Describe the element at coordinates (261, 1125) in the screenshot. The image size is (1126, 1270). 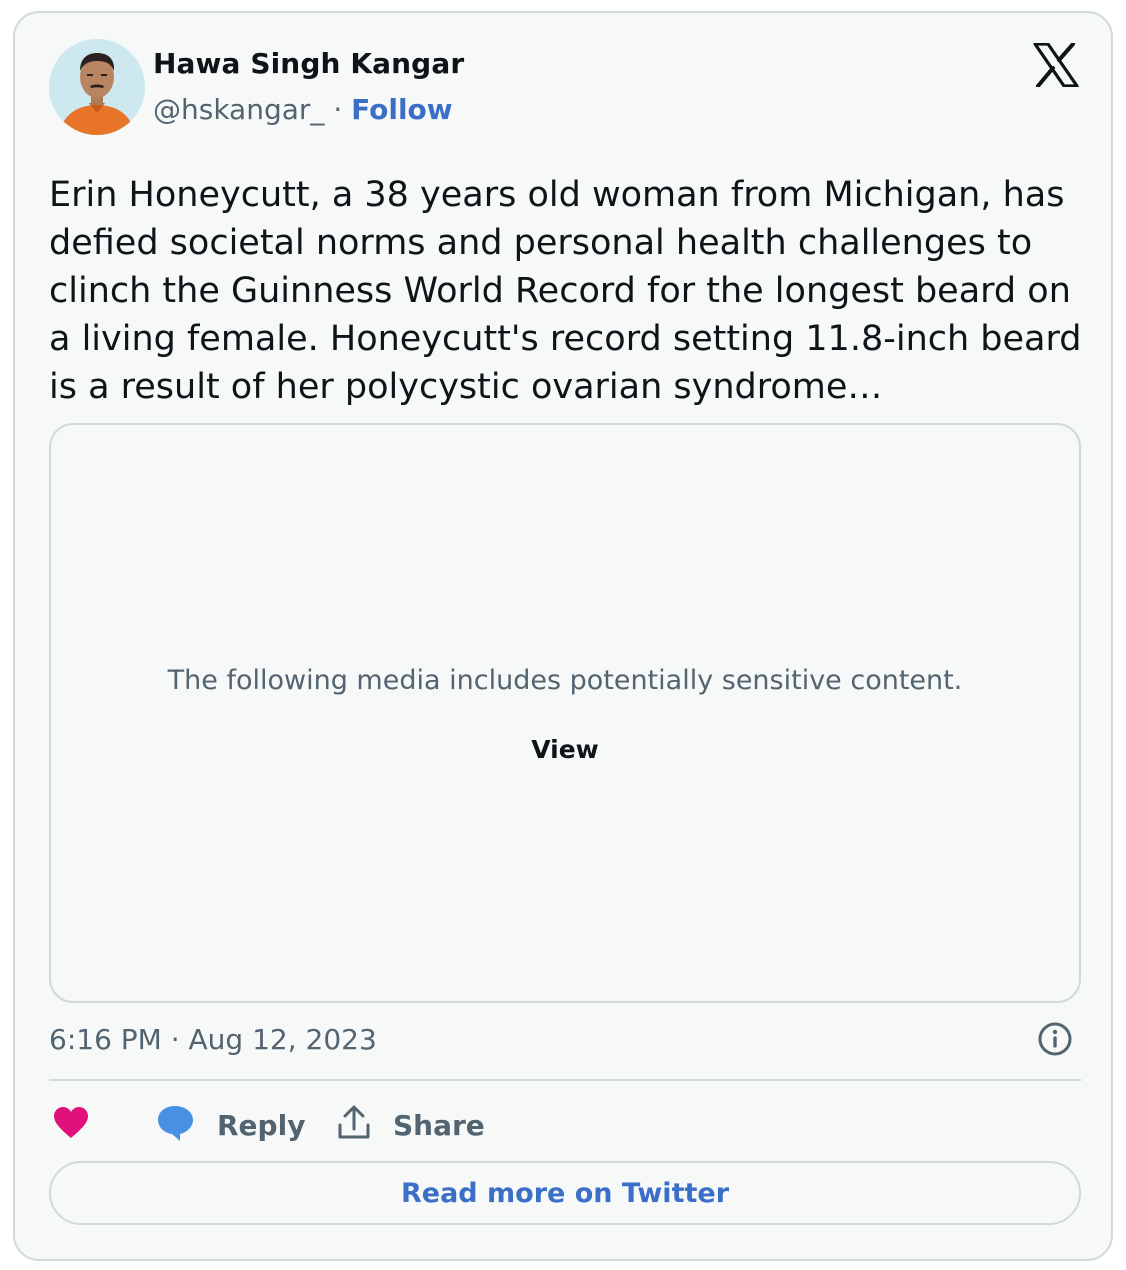
I see `reply-label: Reply` at that location.